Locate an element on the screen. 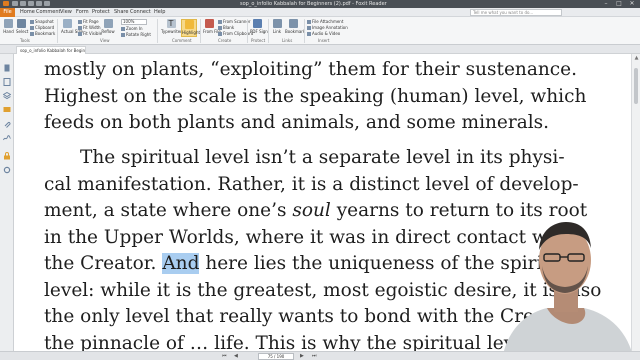  comments-panel-icon is located at coordinates (7, 110).